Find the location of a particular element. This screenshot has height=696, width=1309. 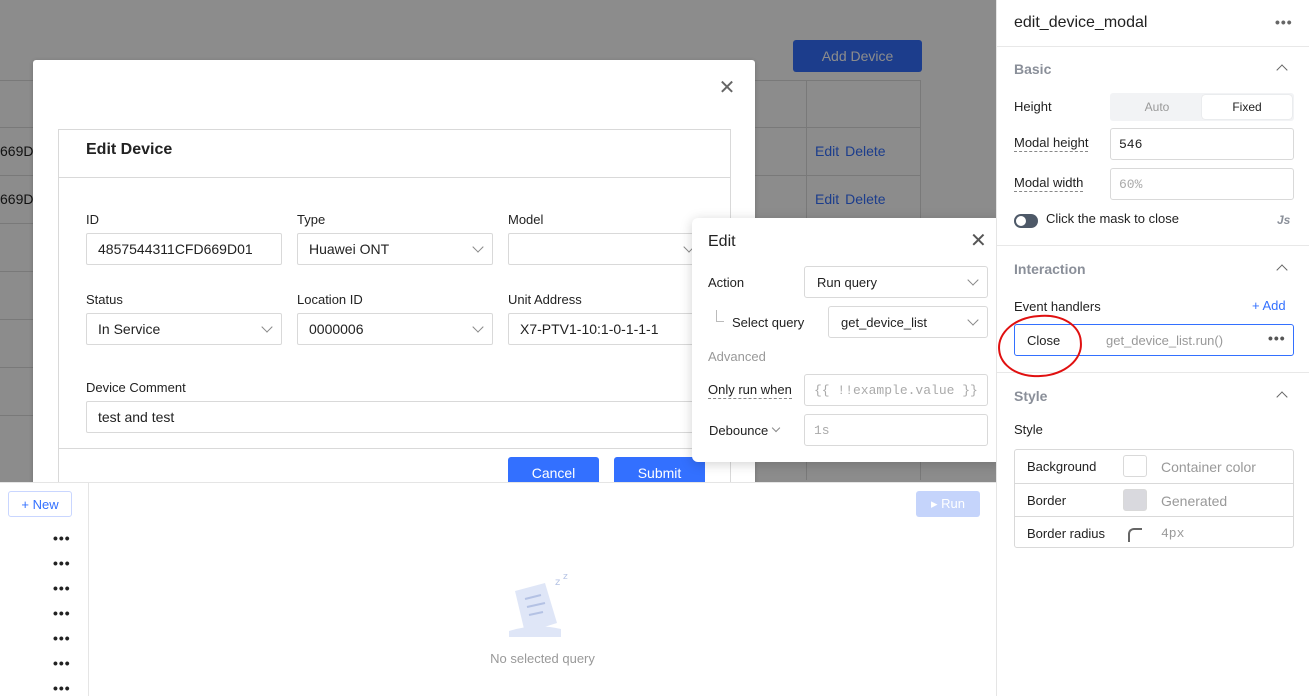

height-segmented-control: Auto Fixed is located at coordinates (1202, 107).